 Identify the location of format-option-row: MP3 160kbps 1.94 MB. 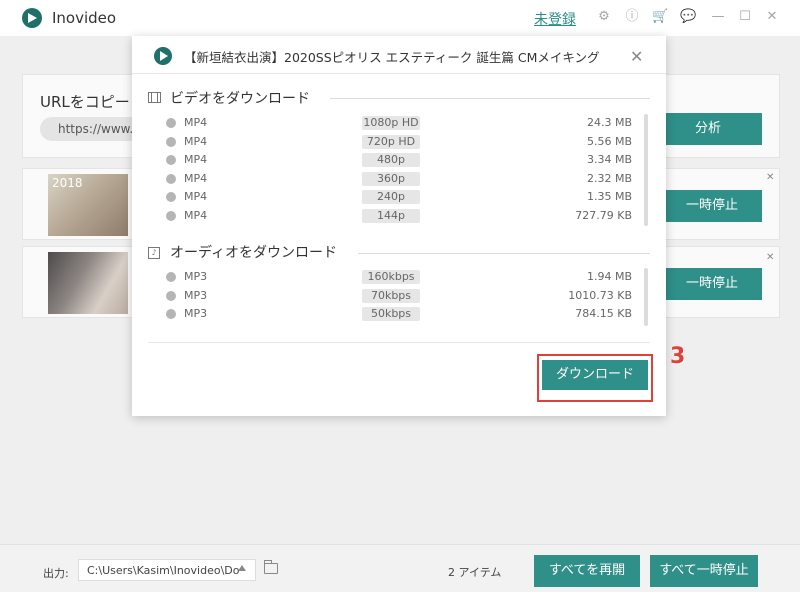
(399, 277).